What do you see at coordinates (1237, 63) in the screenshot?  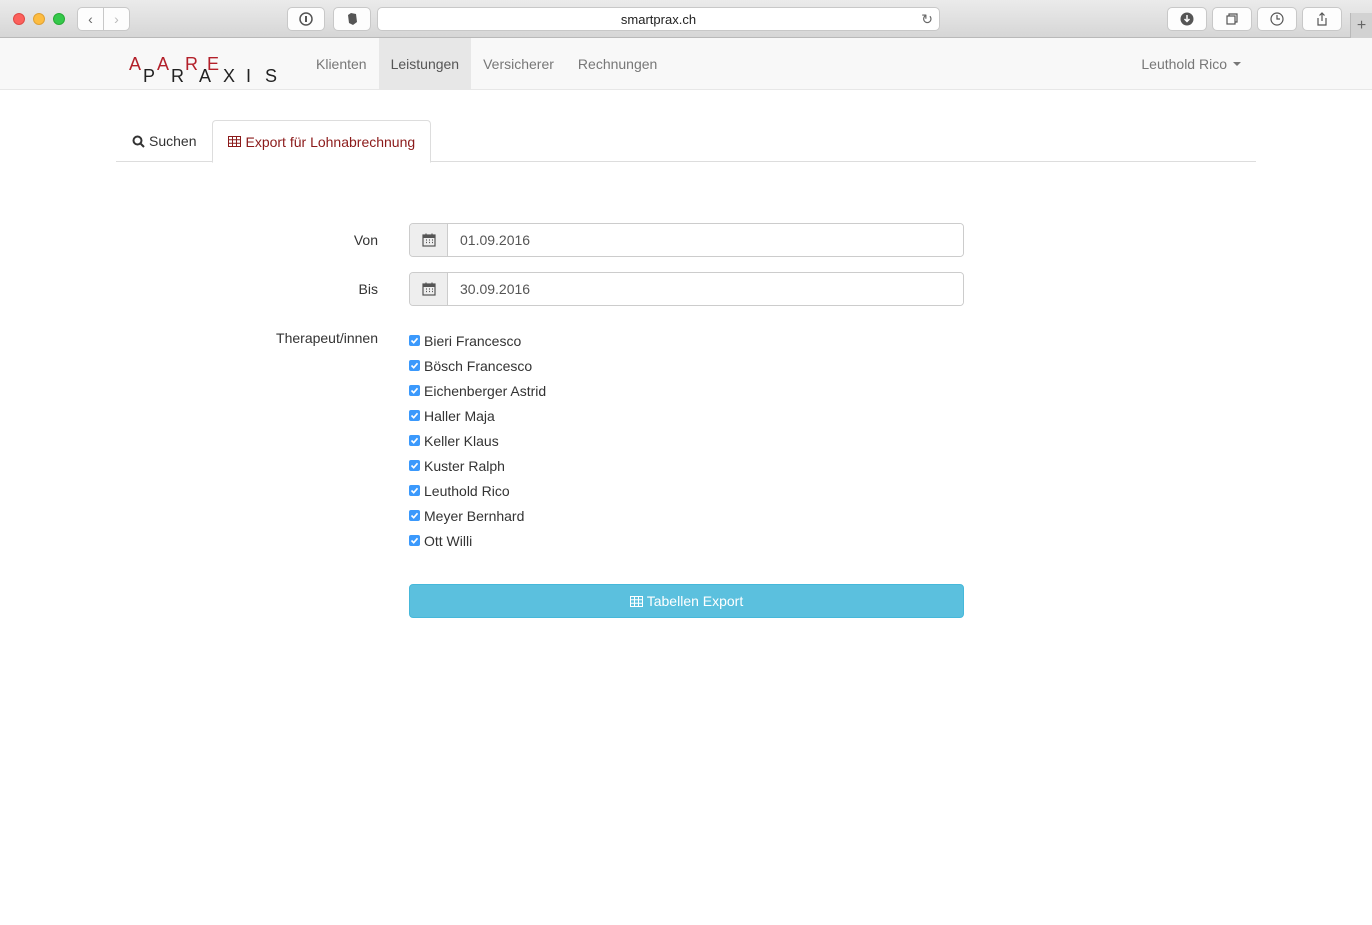 I see `caret-down-icon` at bounding box center [1237, 63].